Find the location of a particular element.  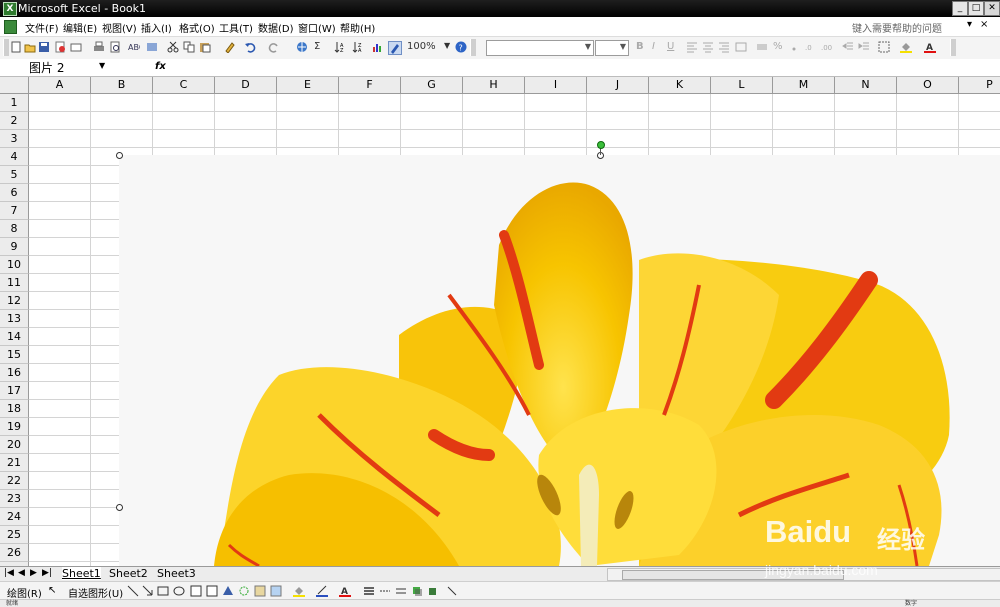

row-header: 12 is located at coordinates (14, 301).